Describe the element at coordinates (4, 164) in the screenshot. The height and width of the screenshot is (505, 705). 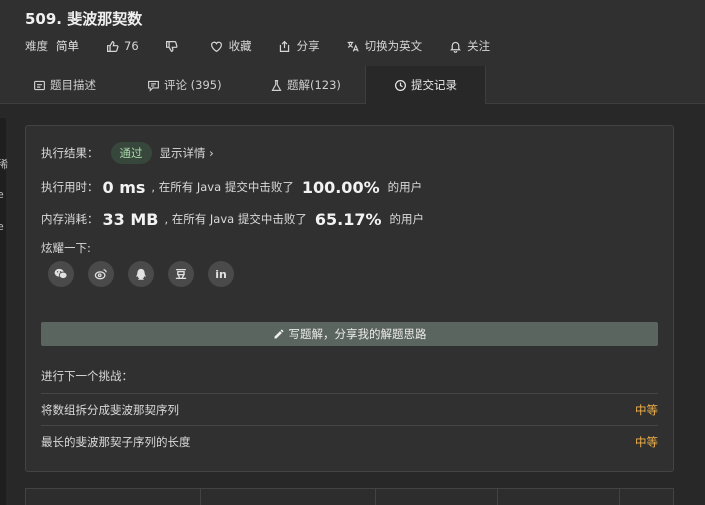
I see `left-strip-glyph: 稀` at that location.